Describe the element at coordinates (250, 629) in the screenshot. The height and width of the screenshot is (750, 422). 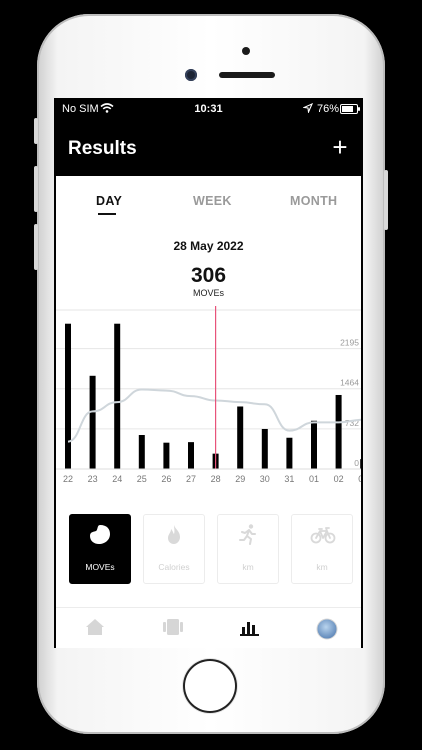
I see `results-chart-icon` at that location.